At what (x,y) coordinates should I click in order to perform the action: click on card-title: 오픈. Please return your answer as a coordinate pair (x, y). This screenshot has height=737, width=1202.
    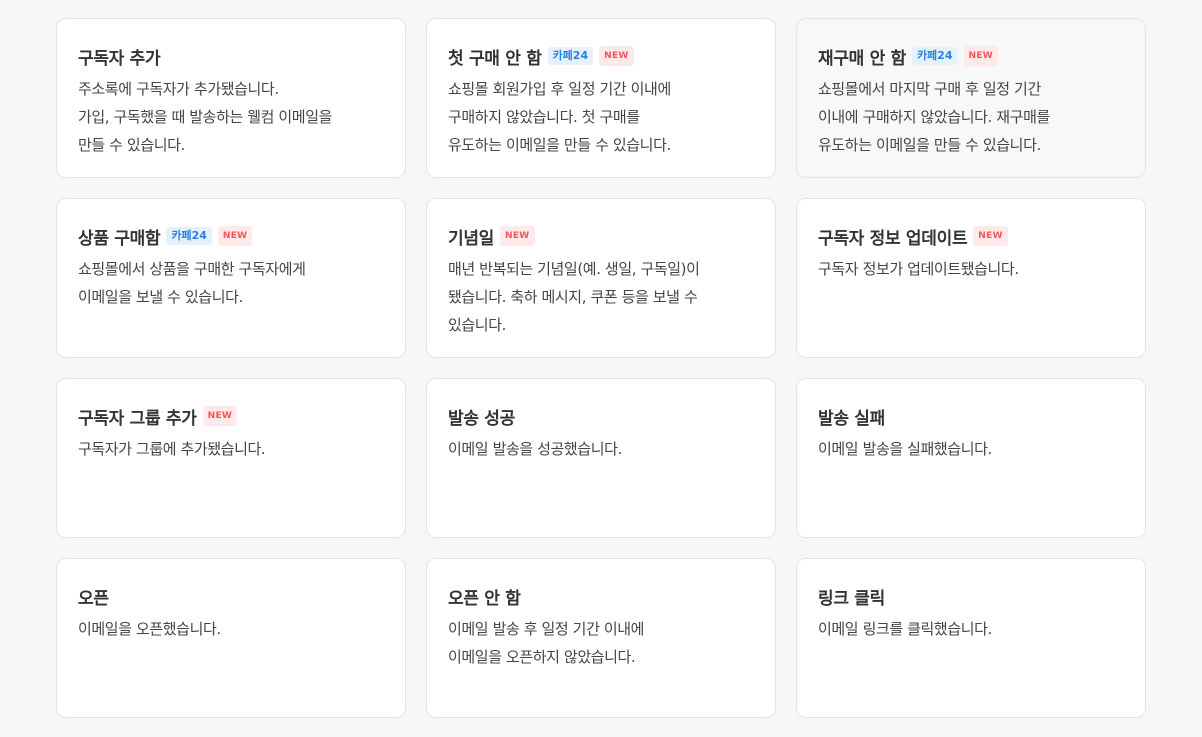
    Looking at the image, I should click on (93, 598).